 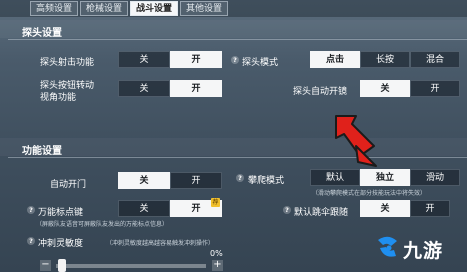 What do you see at coordinates (237, 39) in the screenshot?
I see `scope-section-divider` at bounding box center [237, 39].